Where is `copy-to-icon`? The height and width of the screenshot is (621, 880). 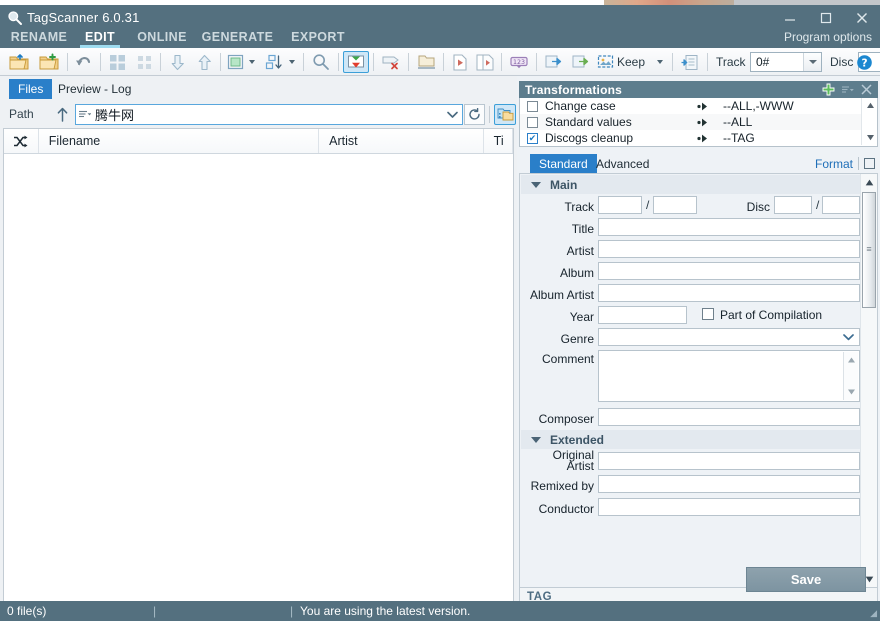 copy-to-icon is located at coordinates (554, 62).